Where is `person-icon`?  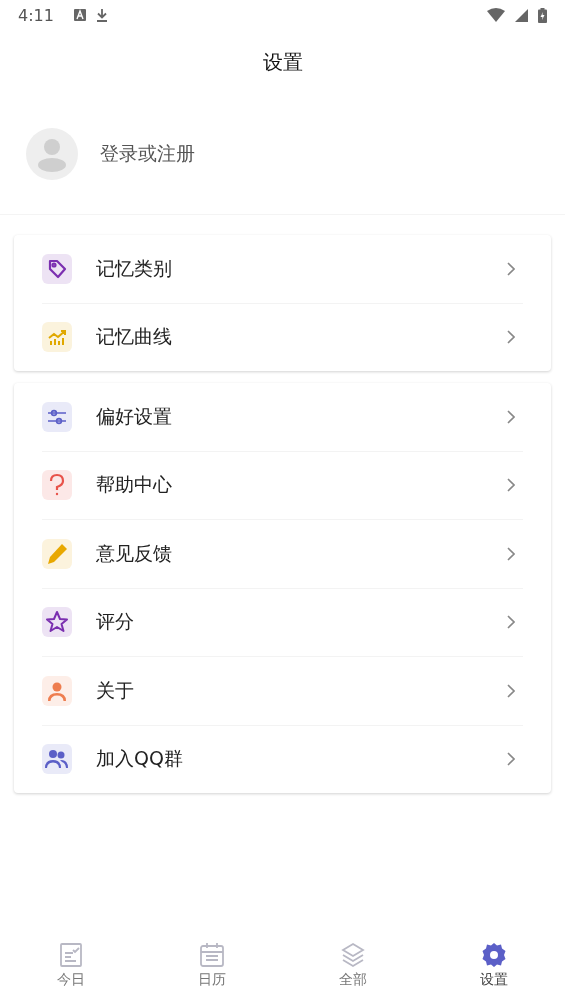 person-icon is located at coordinates (57, 690).